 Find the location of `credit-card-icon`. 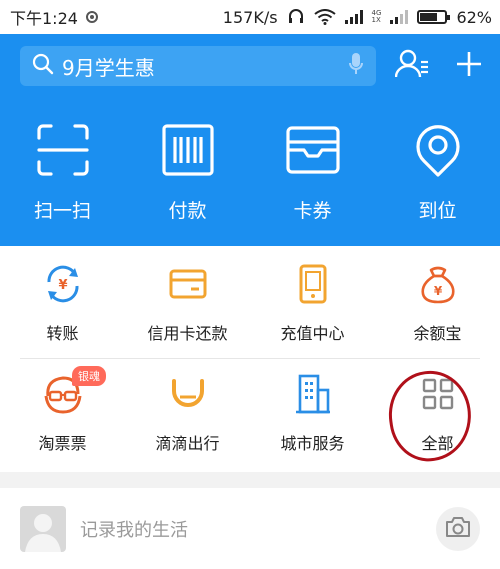

credit-card-icon is located at coordinates (188, 284).